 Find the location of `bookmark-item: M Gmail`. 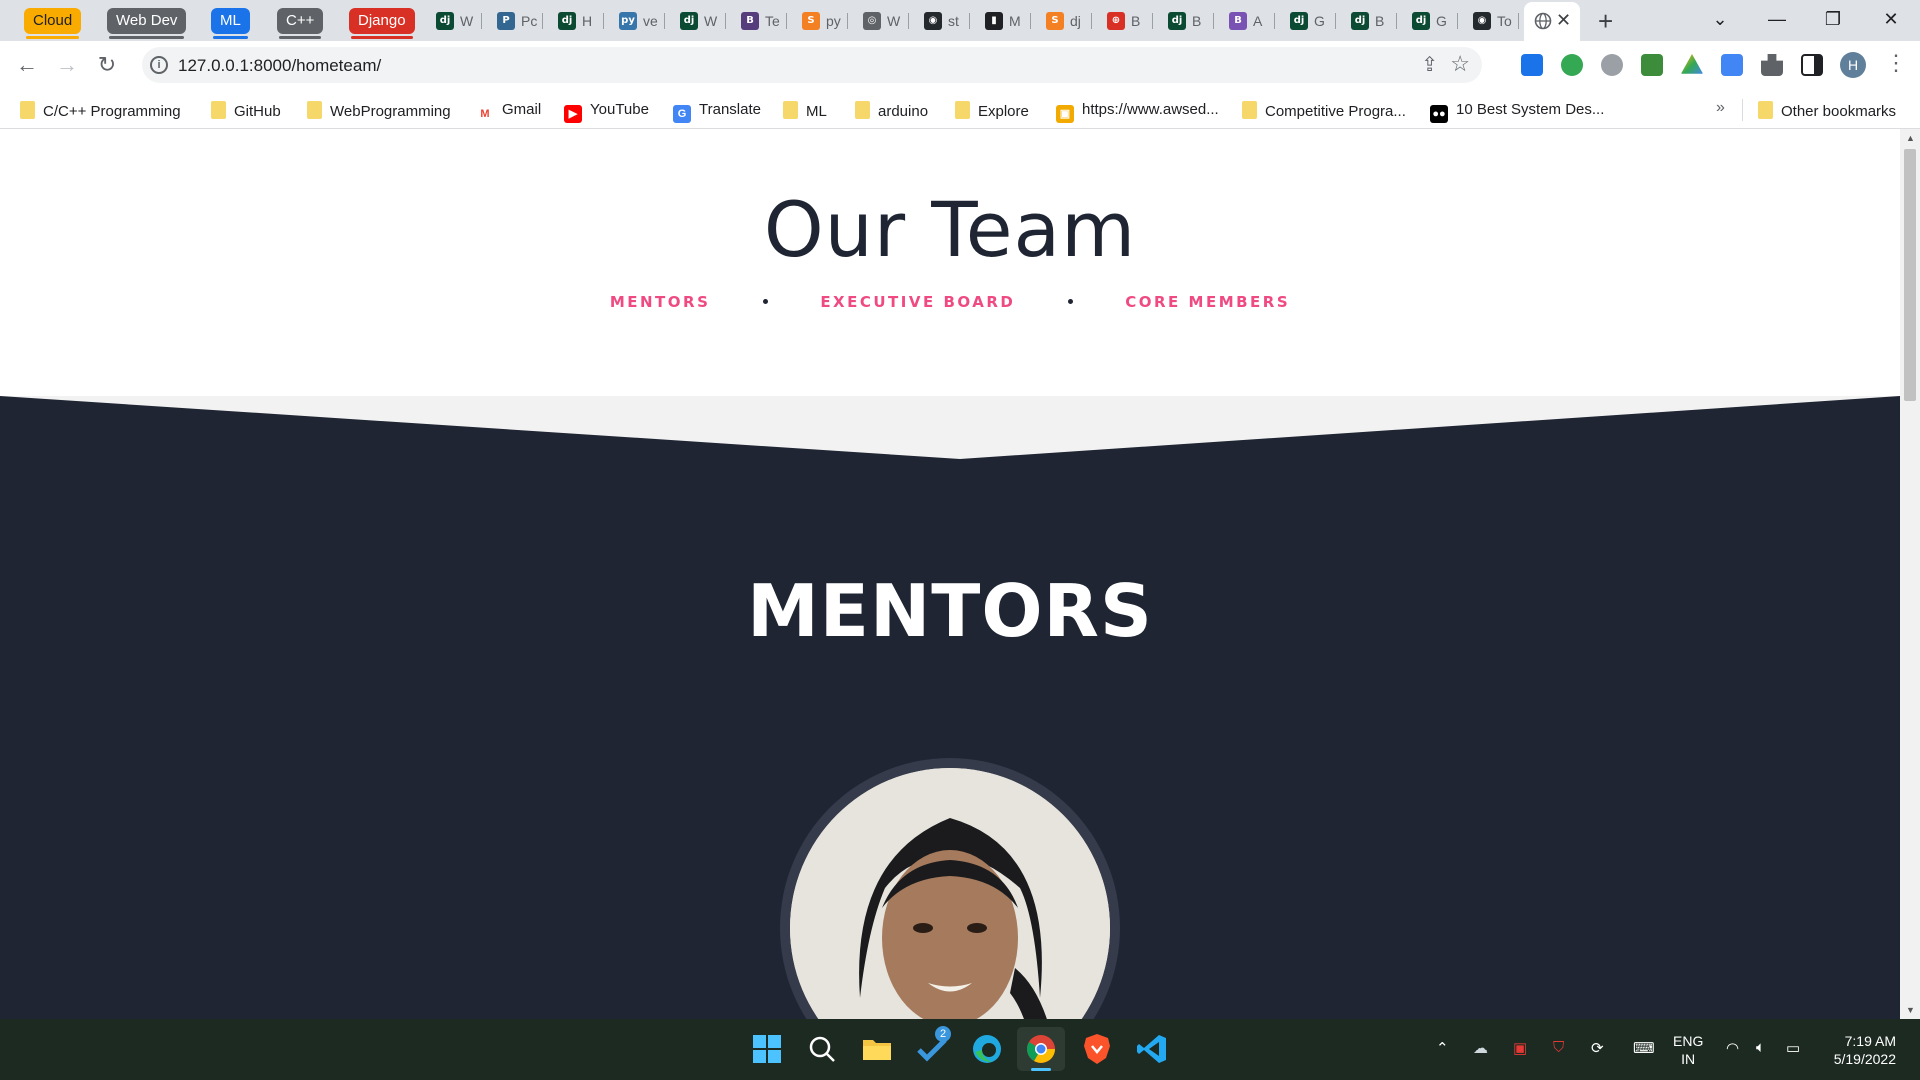

bookmark-item: M Gmail is located at coordinates (508, 112).